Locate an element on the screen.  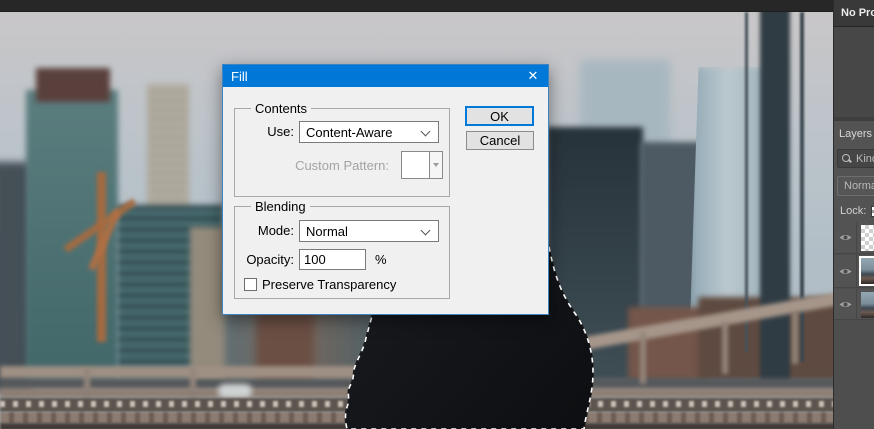
properties-panel-header: No Pro is located at coordinates (854, 13).